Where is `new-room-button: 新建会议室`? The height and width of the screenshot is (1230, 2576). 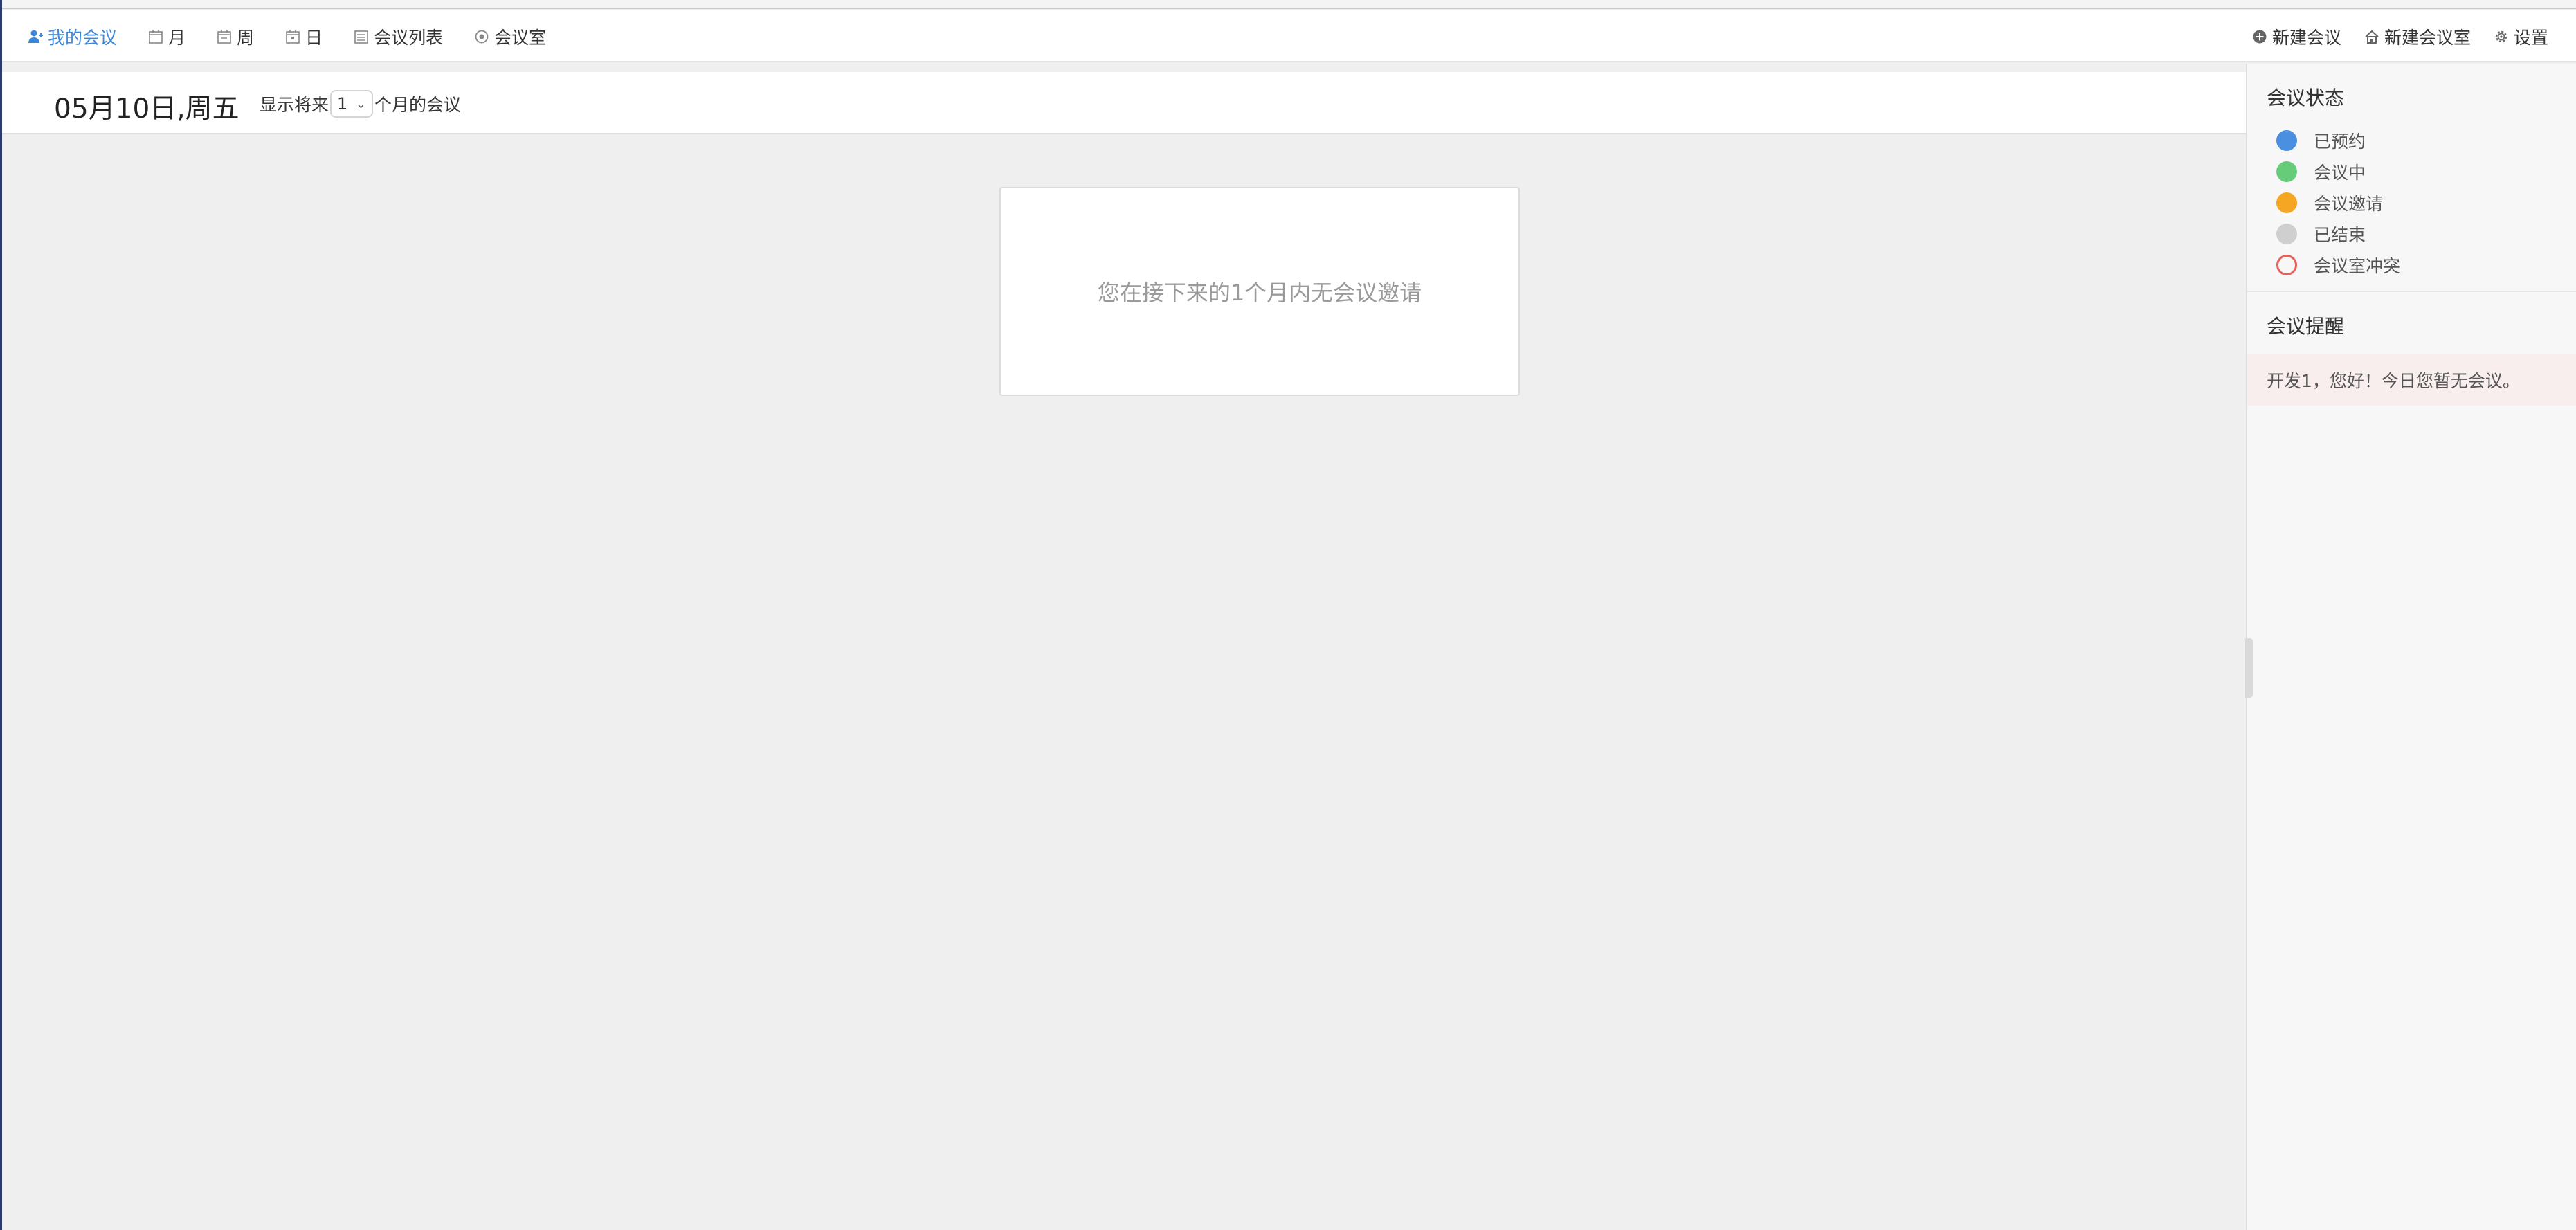 new-room-button: 新建会议室 is located at coordinates (2417, 36).